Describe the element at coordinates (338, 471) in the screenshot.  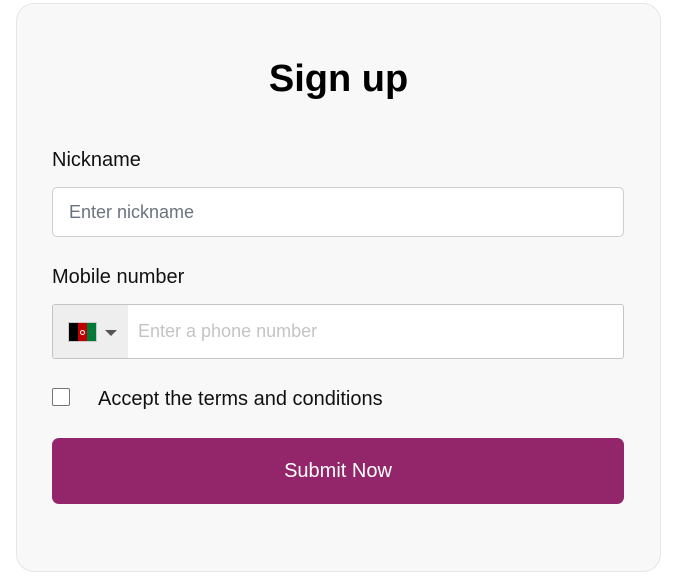
I see `submit-button: Submit Now` at that location.